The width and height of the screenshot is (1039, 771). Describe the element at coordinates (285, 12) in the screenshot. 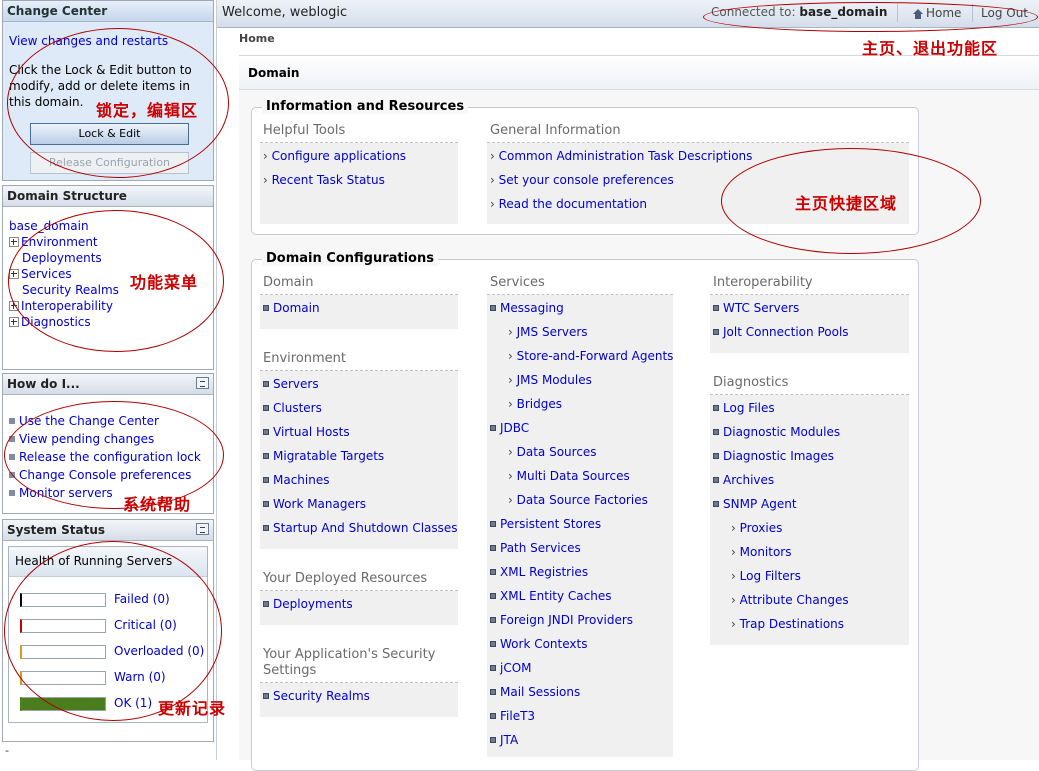

I see `welcome-text: Welcome, weblogic` at that location.